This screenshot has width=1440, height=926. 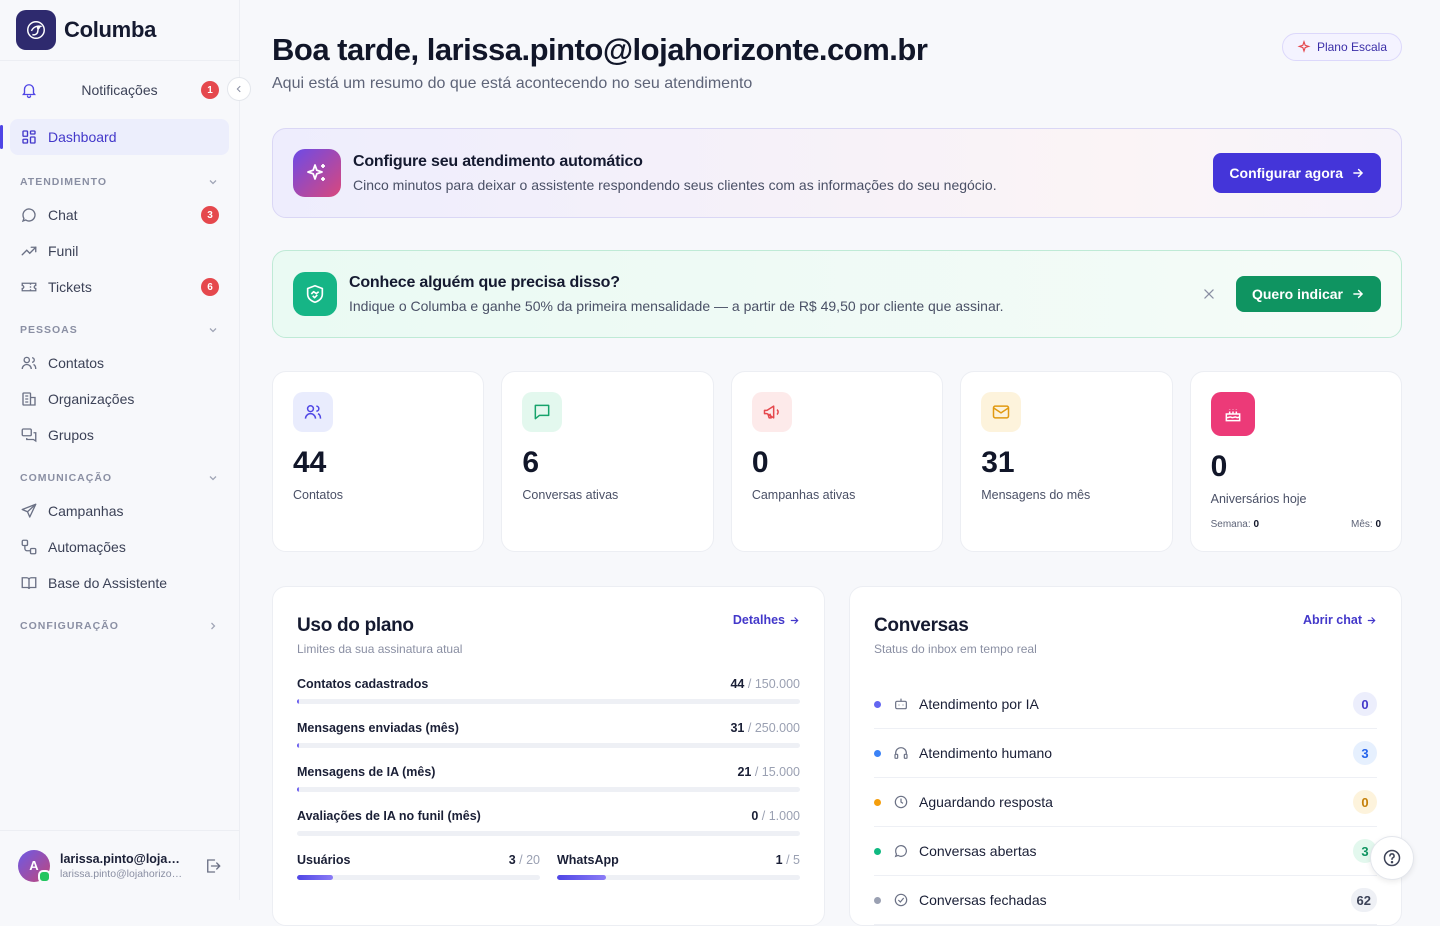 I want to click on conversation-row-abertas: Conversas abertas 3, so click(x=1125, y=851).